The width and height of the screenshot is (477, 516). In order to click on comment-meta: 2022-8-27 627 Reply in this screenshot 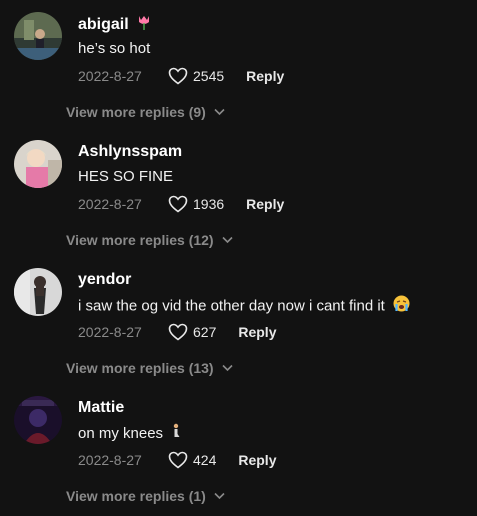, I will do `click(177, 332)`.